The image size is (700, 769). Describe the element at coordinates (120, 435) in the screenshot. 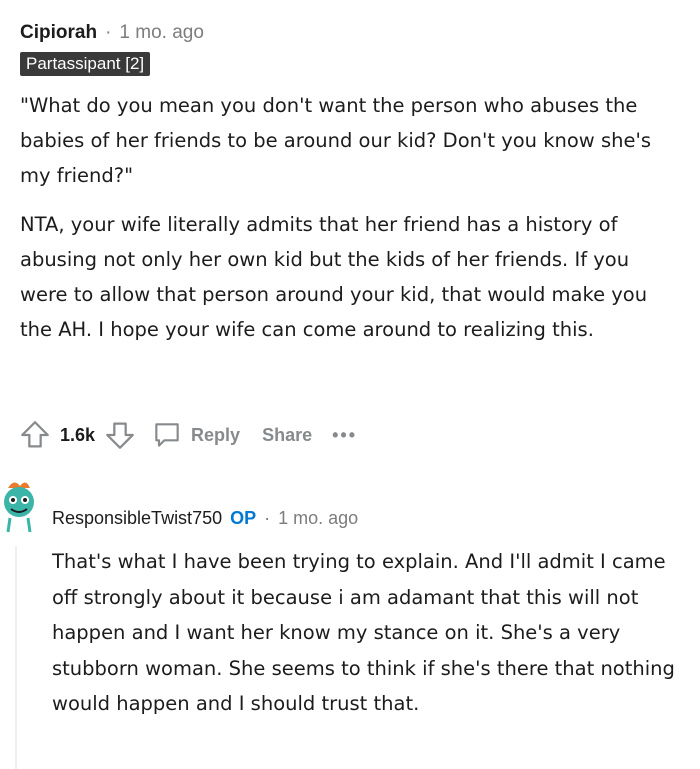

I see `downvote-icon` at that location.